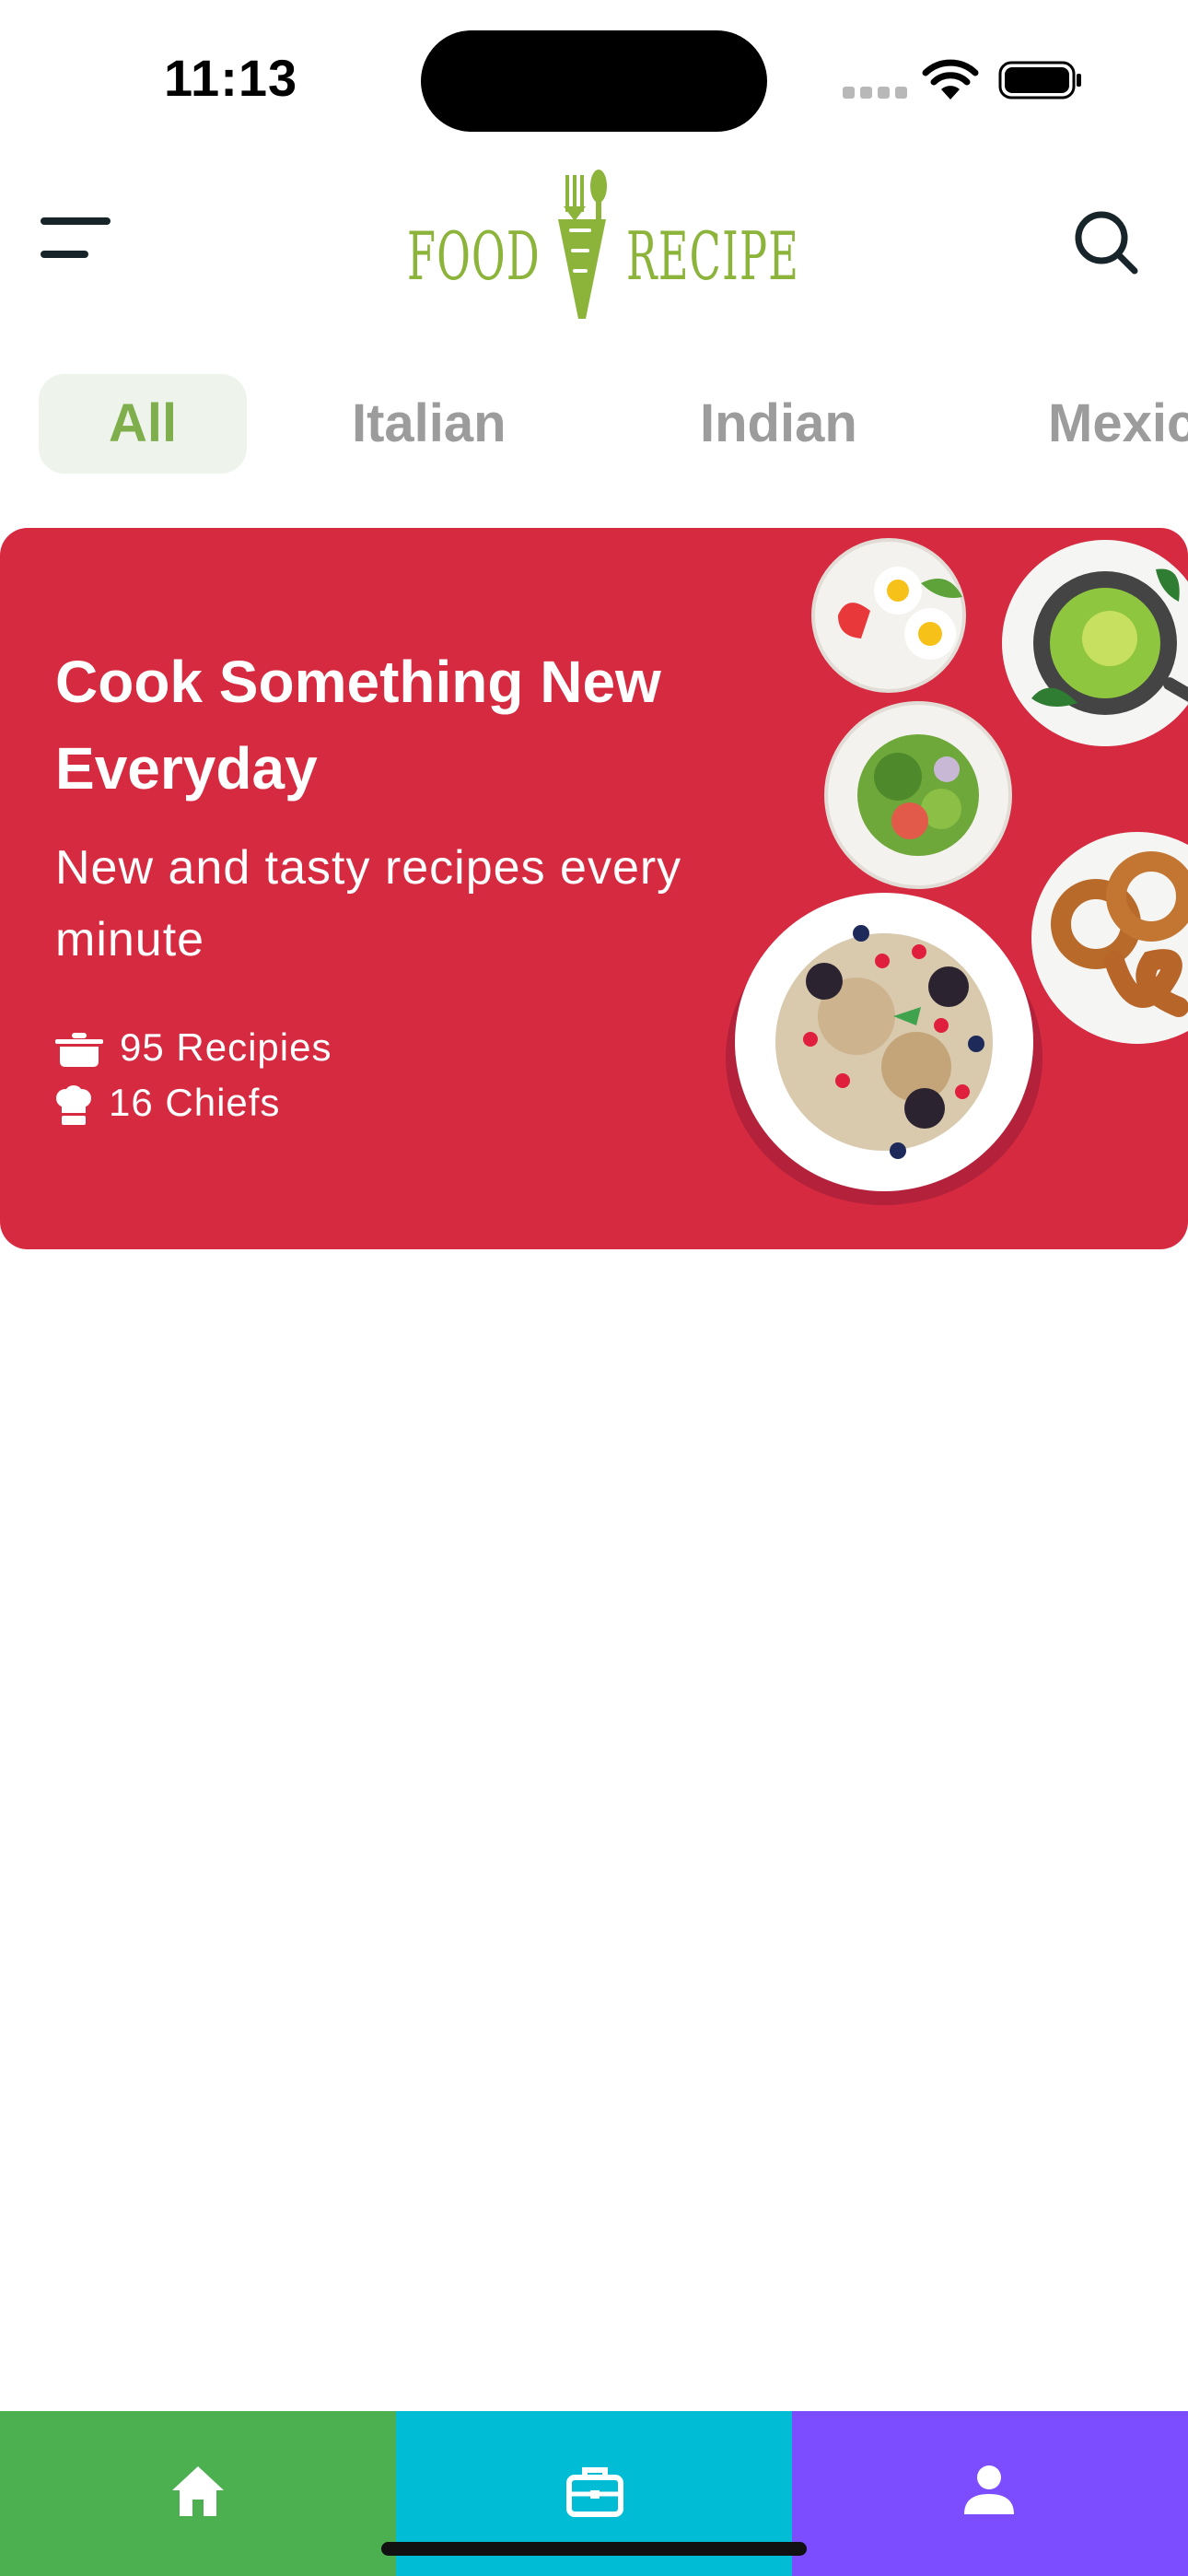 The height and width of the screenshot is (2576, 1188). Describe the element at coordinates (989, 2489) in the screenshot. I see `person-icon` at that location.